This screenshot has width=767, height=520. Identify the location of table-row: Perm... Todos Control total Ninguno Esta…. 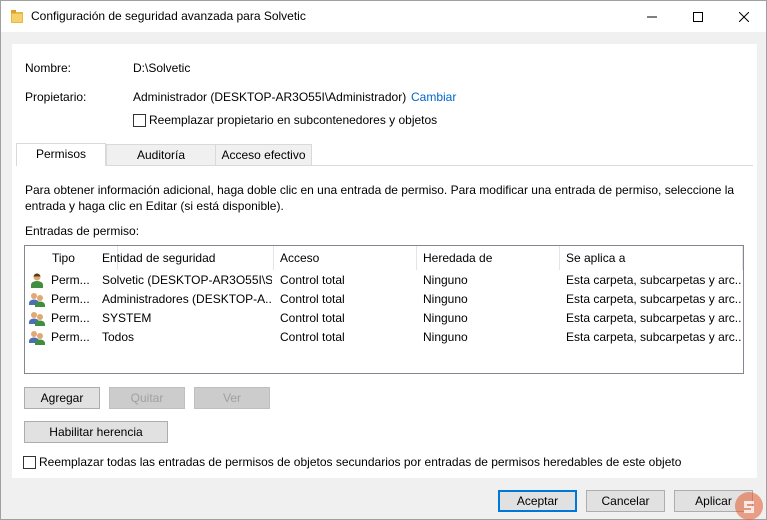
(384, 337).